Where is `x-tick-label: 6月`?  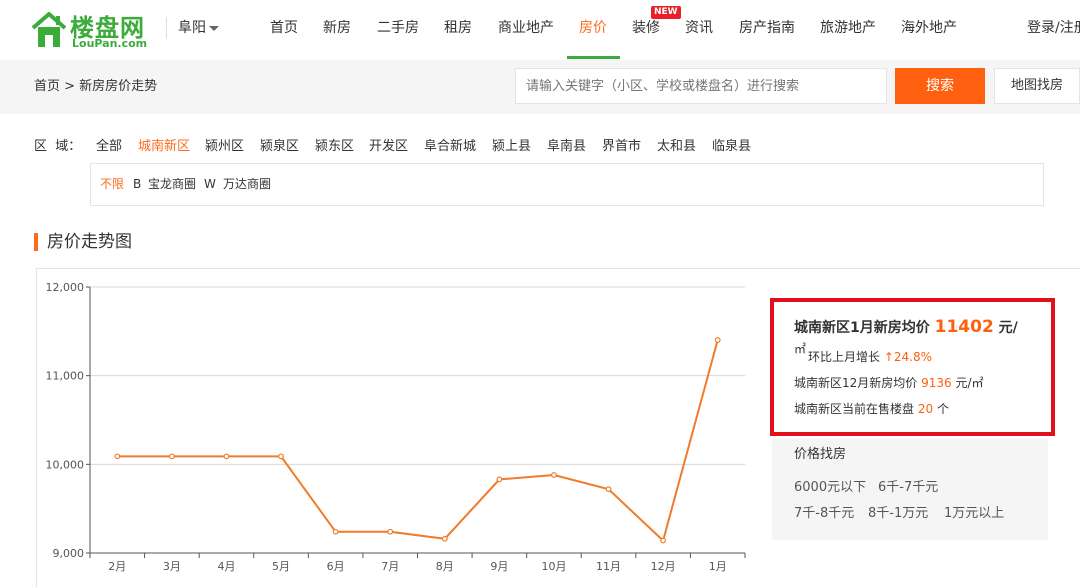 x-tick-label: 6月 is located at coordinates (336, 566).